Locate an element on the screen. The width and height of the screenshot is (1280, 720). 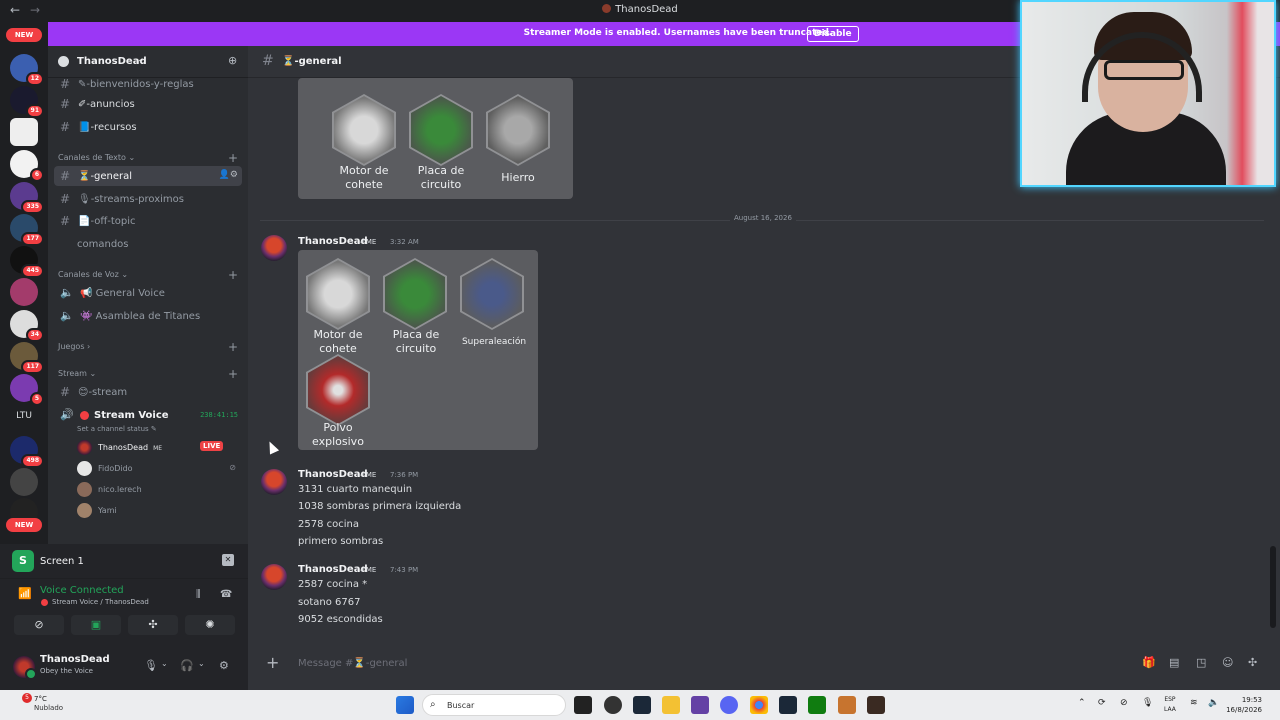
voice-user: Yami is located at coordinates (159, 511).